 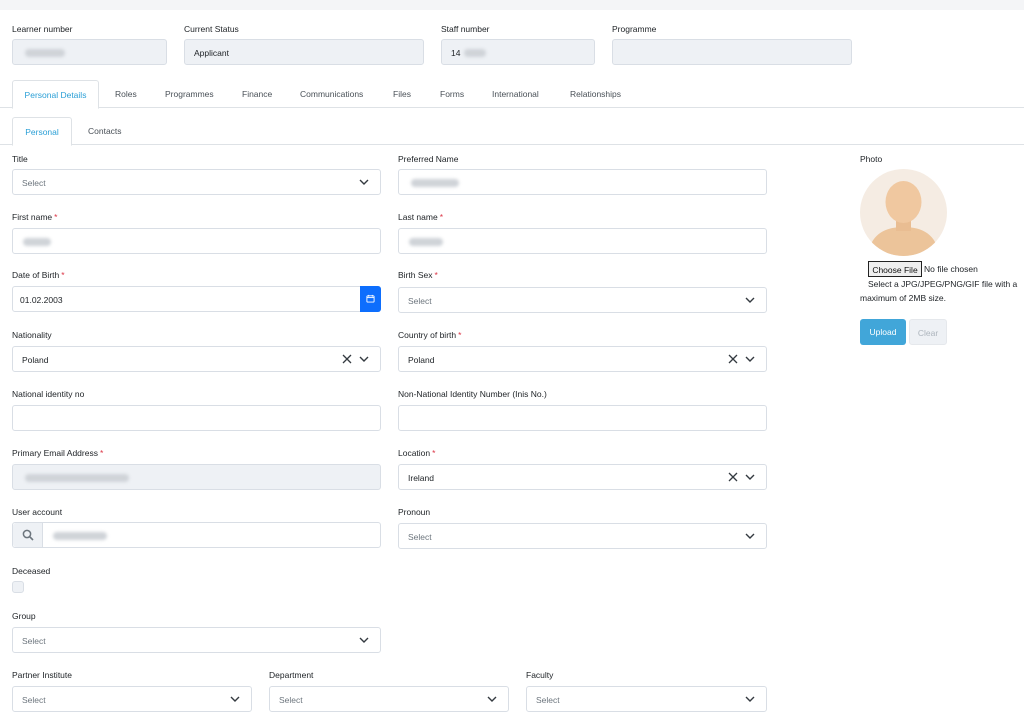 What do you see at coordinates (732, 52) in the screenshot?
I see `programme-field` at bounding box center [732, 52].